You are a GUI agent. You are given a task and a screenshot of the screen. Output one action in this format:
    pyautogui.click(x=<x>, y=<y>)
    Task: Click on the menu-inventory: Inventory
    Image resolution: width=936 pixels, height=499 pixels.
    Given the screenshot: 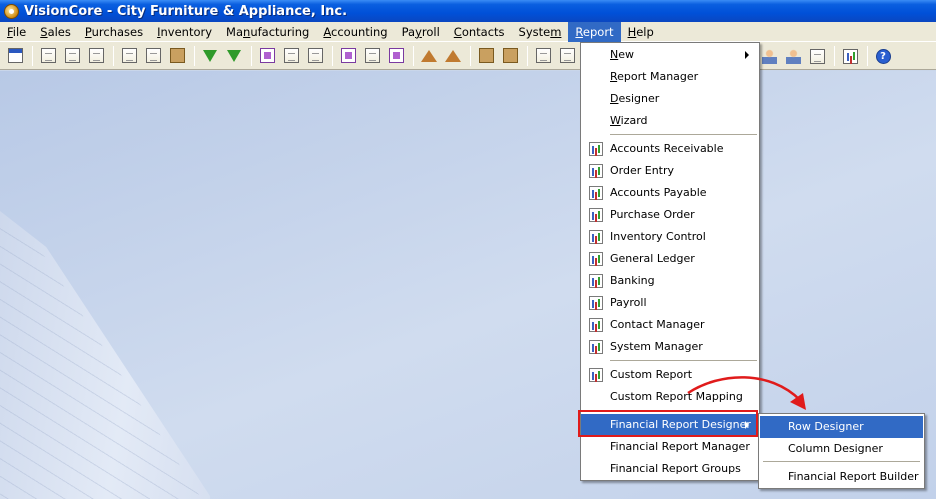 What is the action you would take?
    pyautogui.click(x=184, y=32)
    